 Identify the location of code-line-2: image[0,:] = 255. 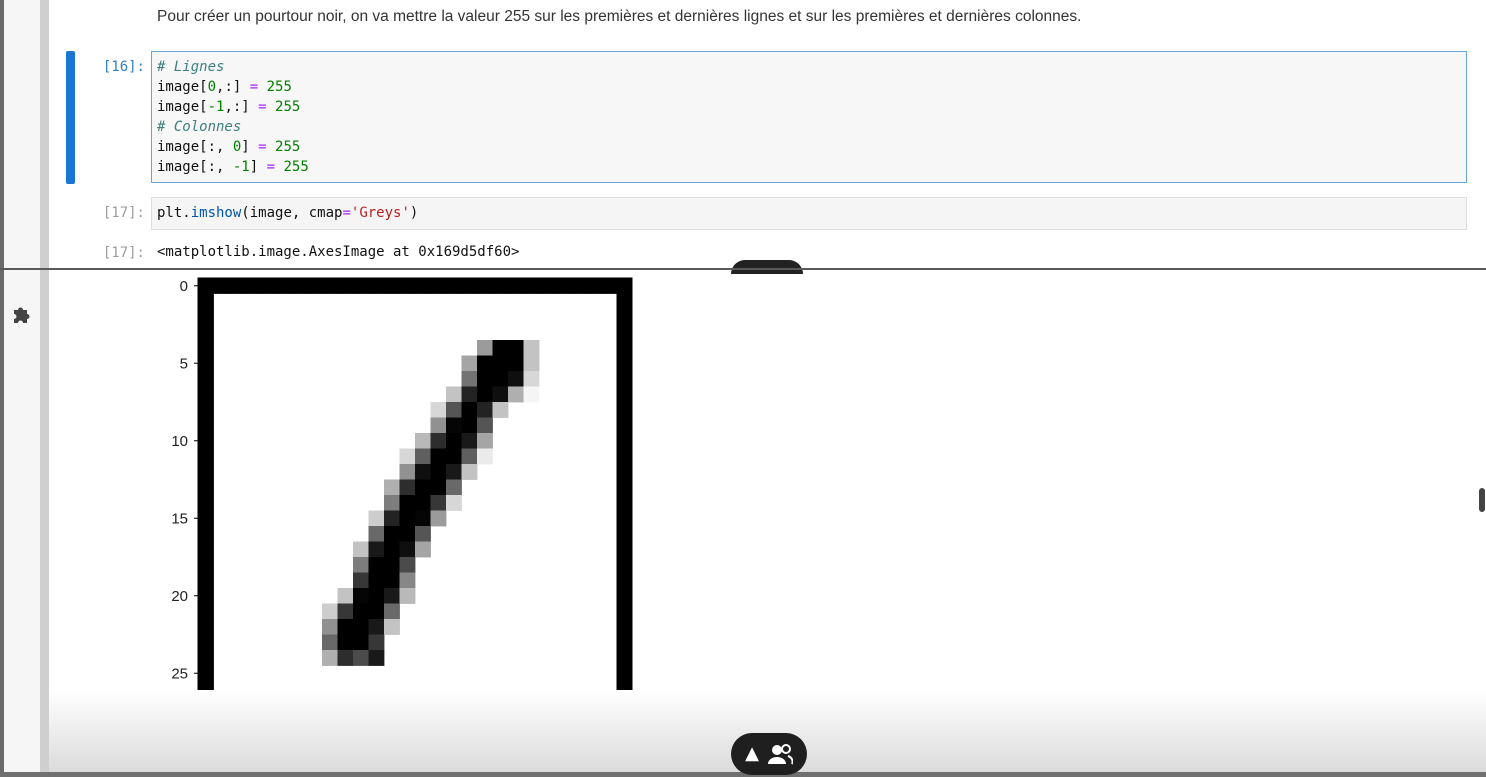
(224, 87).